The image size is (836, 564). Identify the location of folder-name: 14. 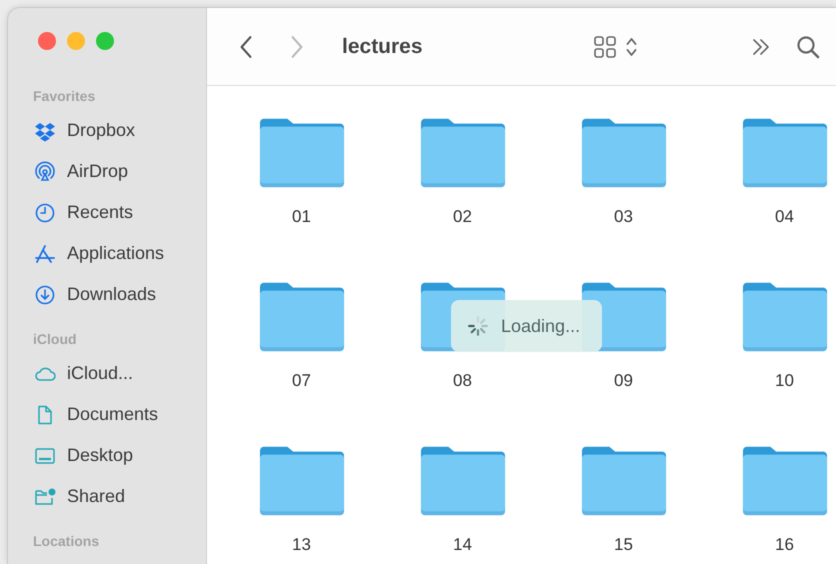
(462, 545).